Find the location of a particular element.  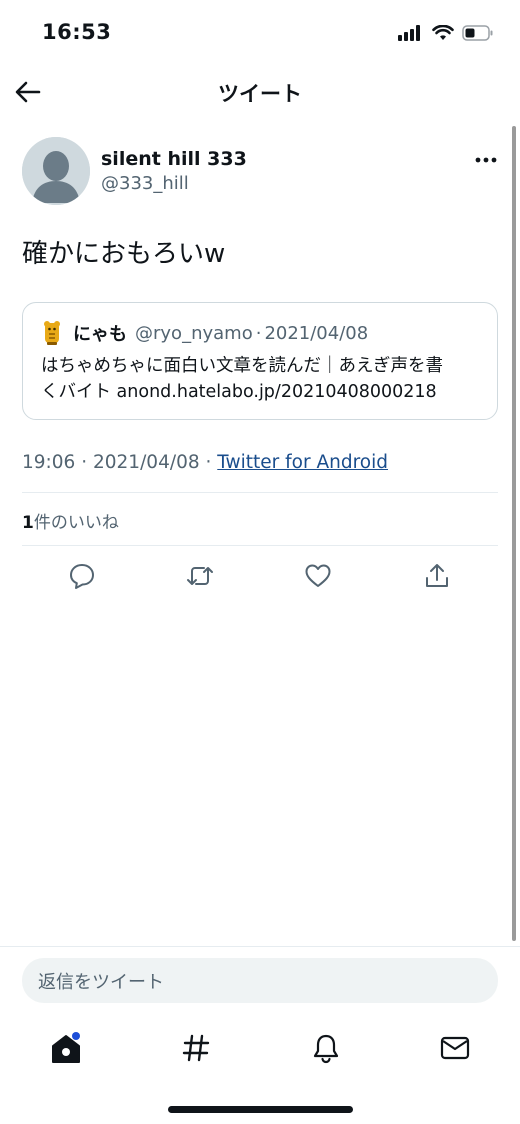

quote-avatar is located at coordinates (52, 333).